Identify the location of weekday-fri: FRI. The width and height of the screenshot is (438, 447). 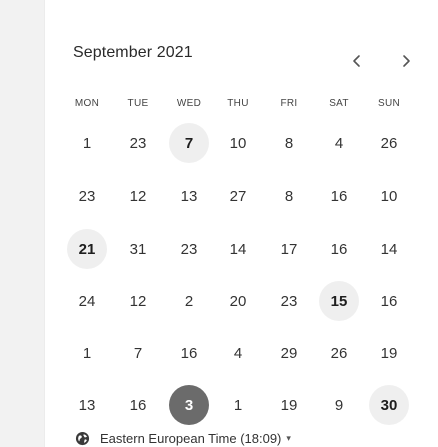
(289, 103).